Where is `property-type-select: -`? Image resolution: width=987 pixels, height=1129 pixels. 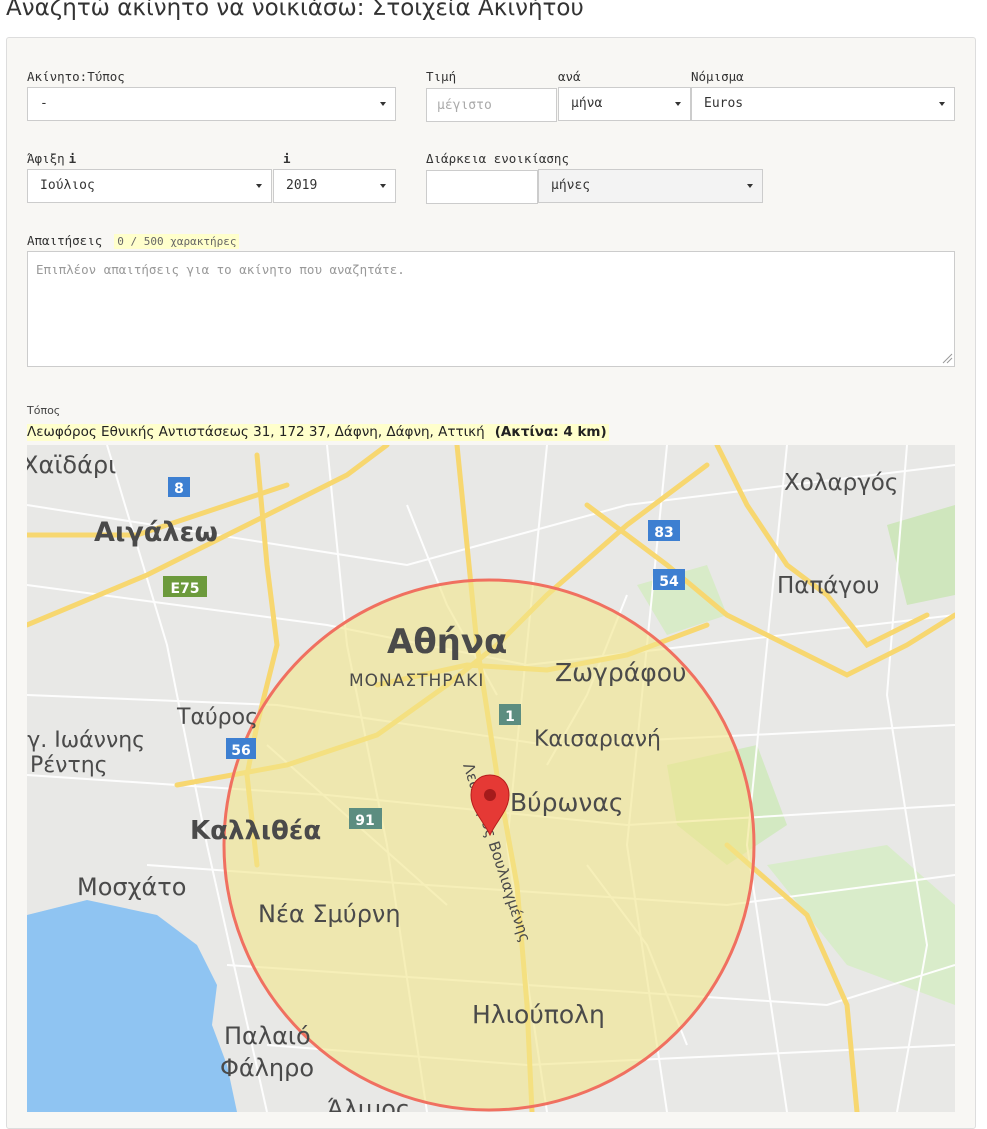
property-type-select: - is located at coordinates (211, 104).